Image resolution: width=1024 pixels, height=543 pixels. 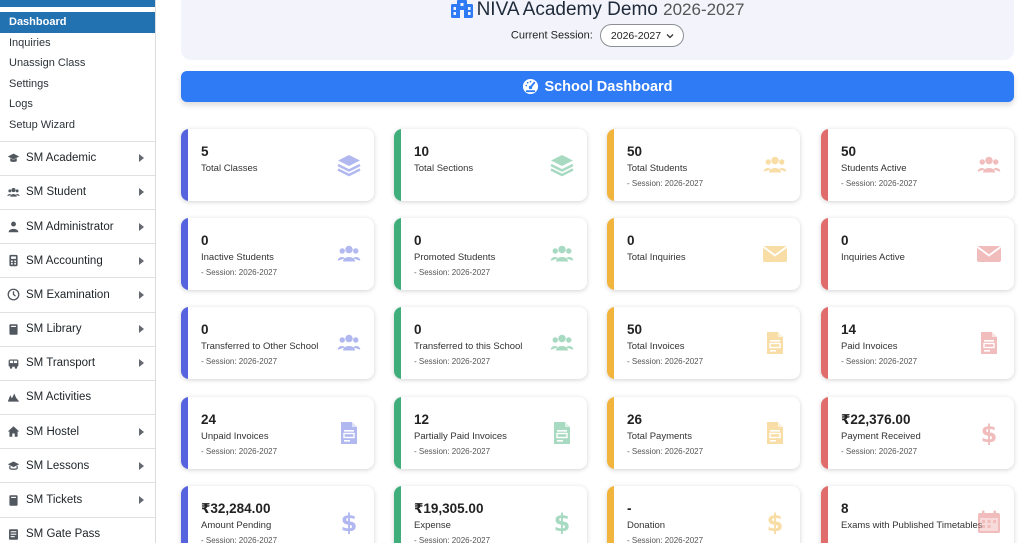 What do you see at coordinates (490, 514) in the screenshot?
I see `stat-card-expense: ₹19,305.00 Expense - Session: 2026-2027 $` at bounding box center [490, 514].